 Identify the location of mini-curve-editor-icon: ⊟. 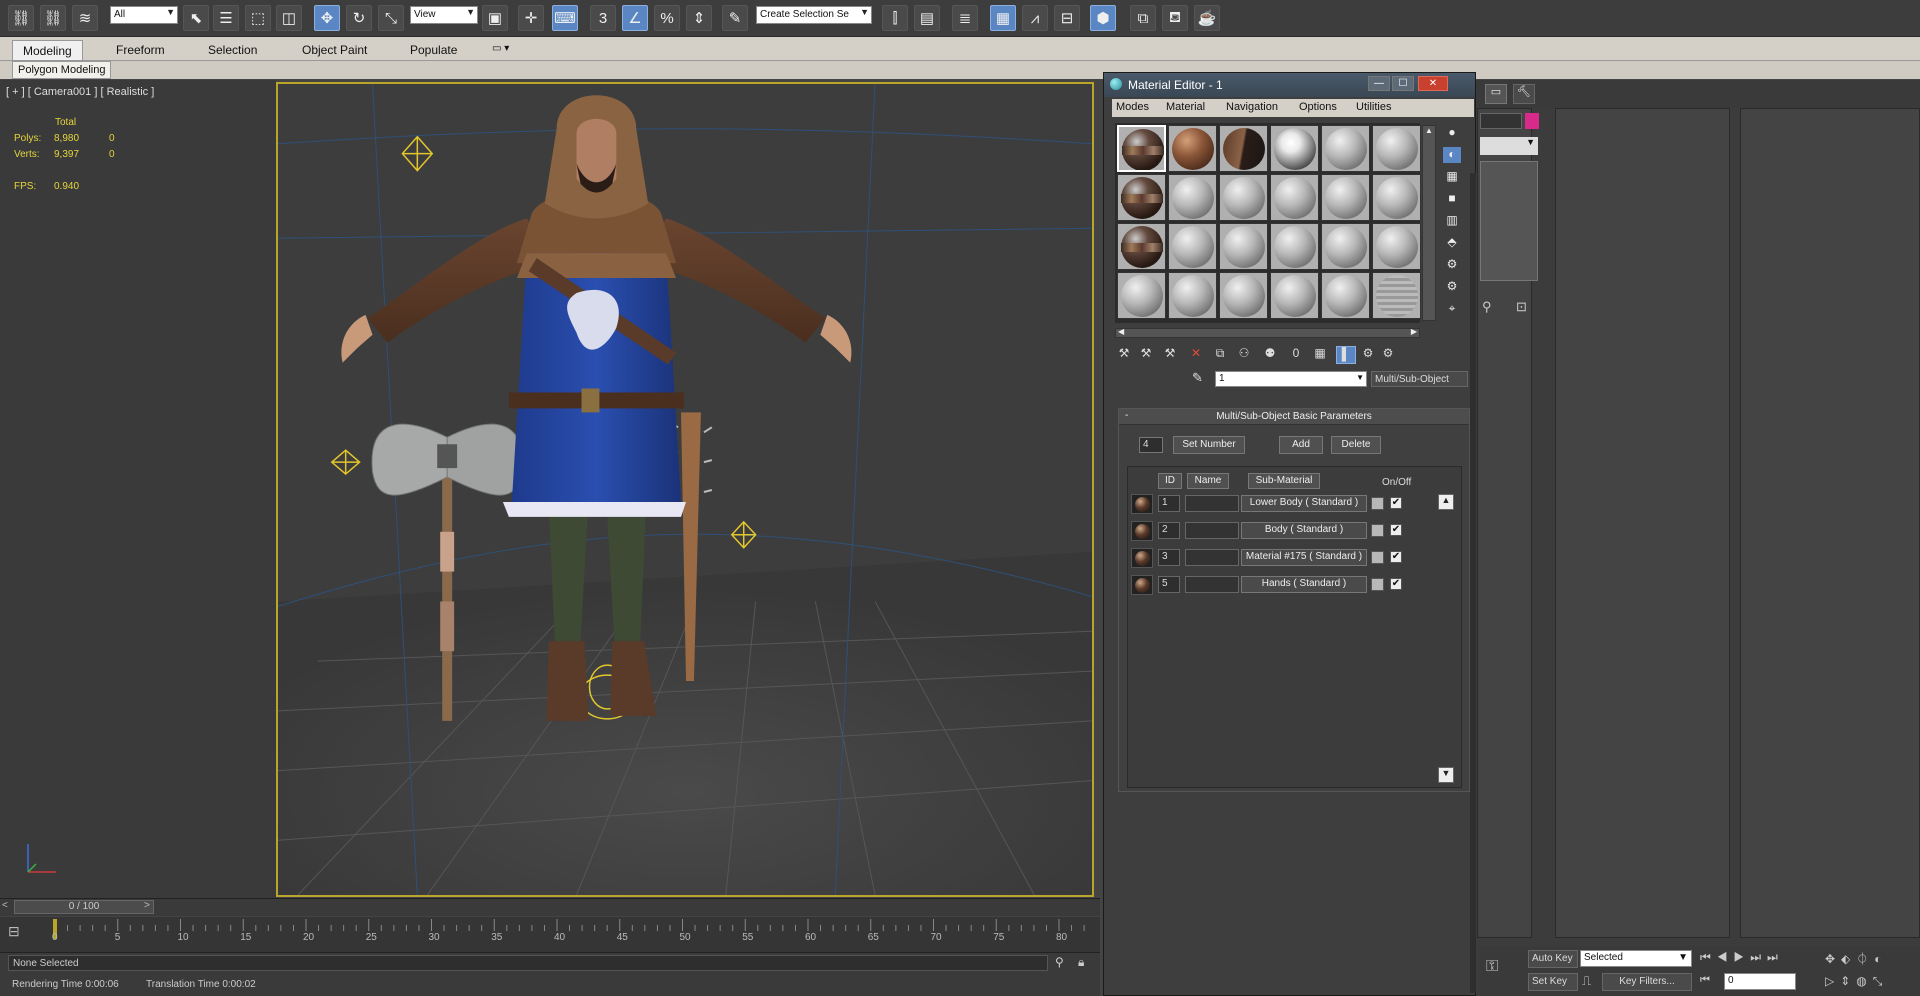
(22, 933).